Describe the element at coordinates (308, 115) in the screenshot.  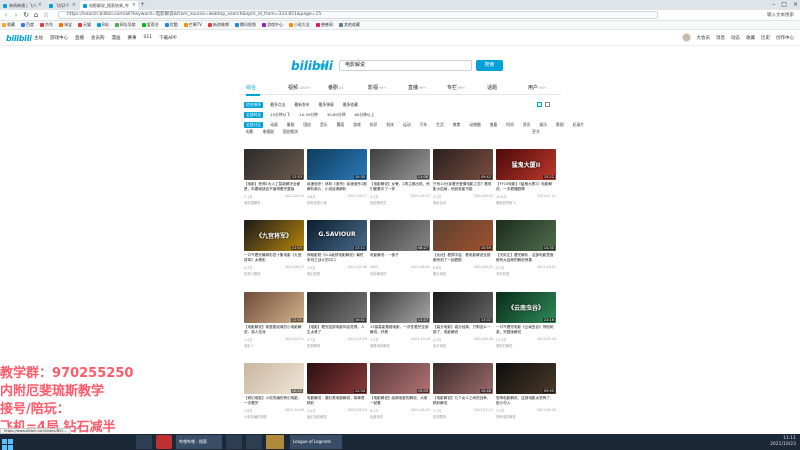
I see `filter-chip: 10-30分钟` at that location.